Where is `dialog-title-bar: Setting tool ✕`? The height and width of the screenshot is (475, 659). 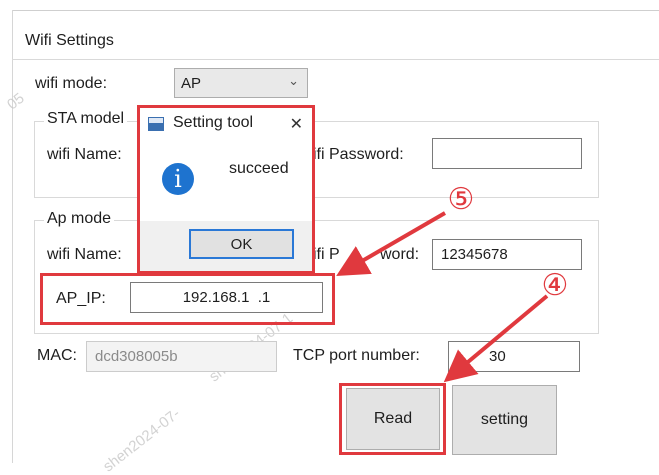
dialog-title-bar: Setting tool ✕ is located at coordinates (226, 123).